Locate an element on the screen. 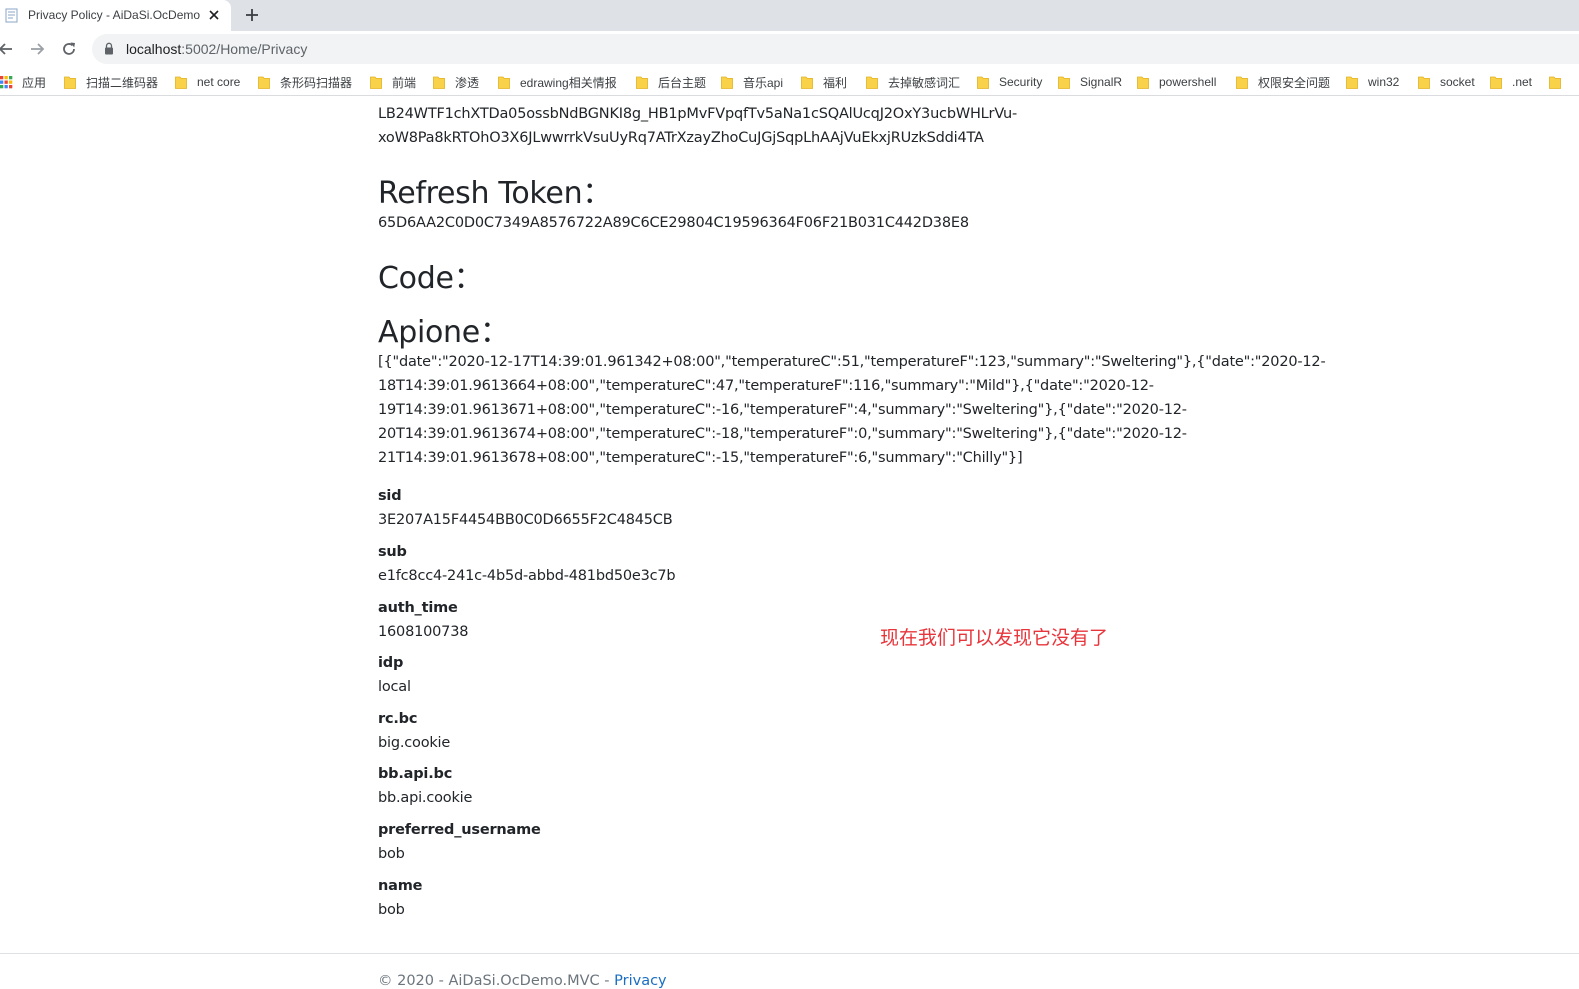  bookmark-label: 应用 is located at coordinates (34, 82).